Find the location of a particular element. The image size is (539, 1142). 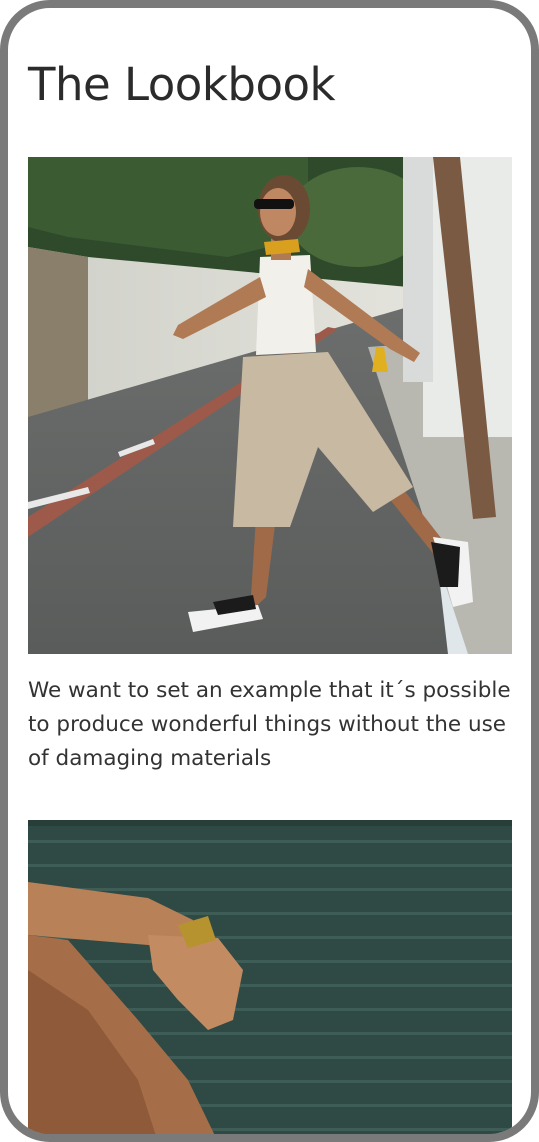

page-title: The Lookbook is located at coordinates (182, 84).